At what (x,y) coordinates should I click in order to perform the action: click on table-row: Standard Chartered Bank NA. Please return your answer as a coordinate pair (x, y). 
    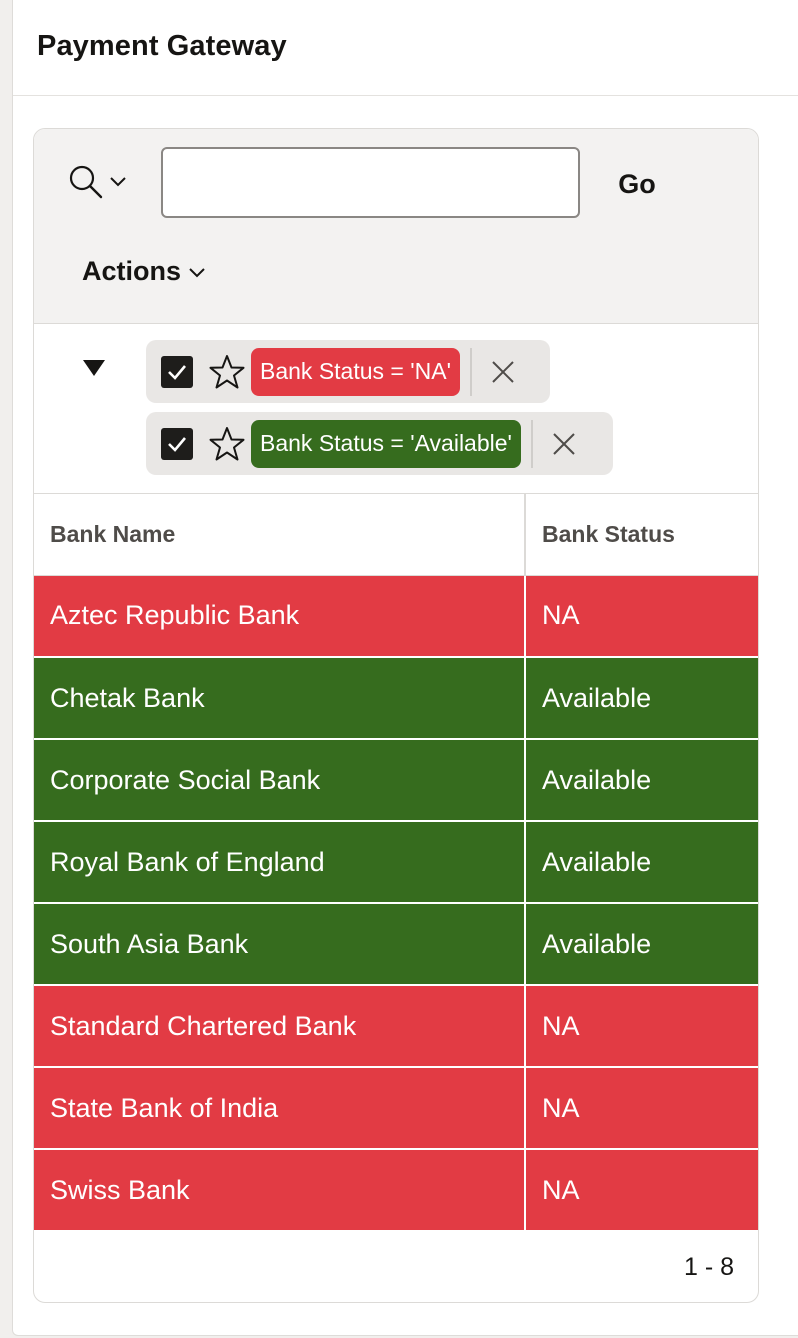
    Looking at the image, I should click on (396, 1026).